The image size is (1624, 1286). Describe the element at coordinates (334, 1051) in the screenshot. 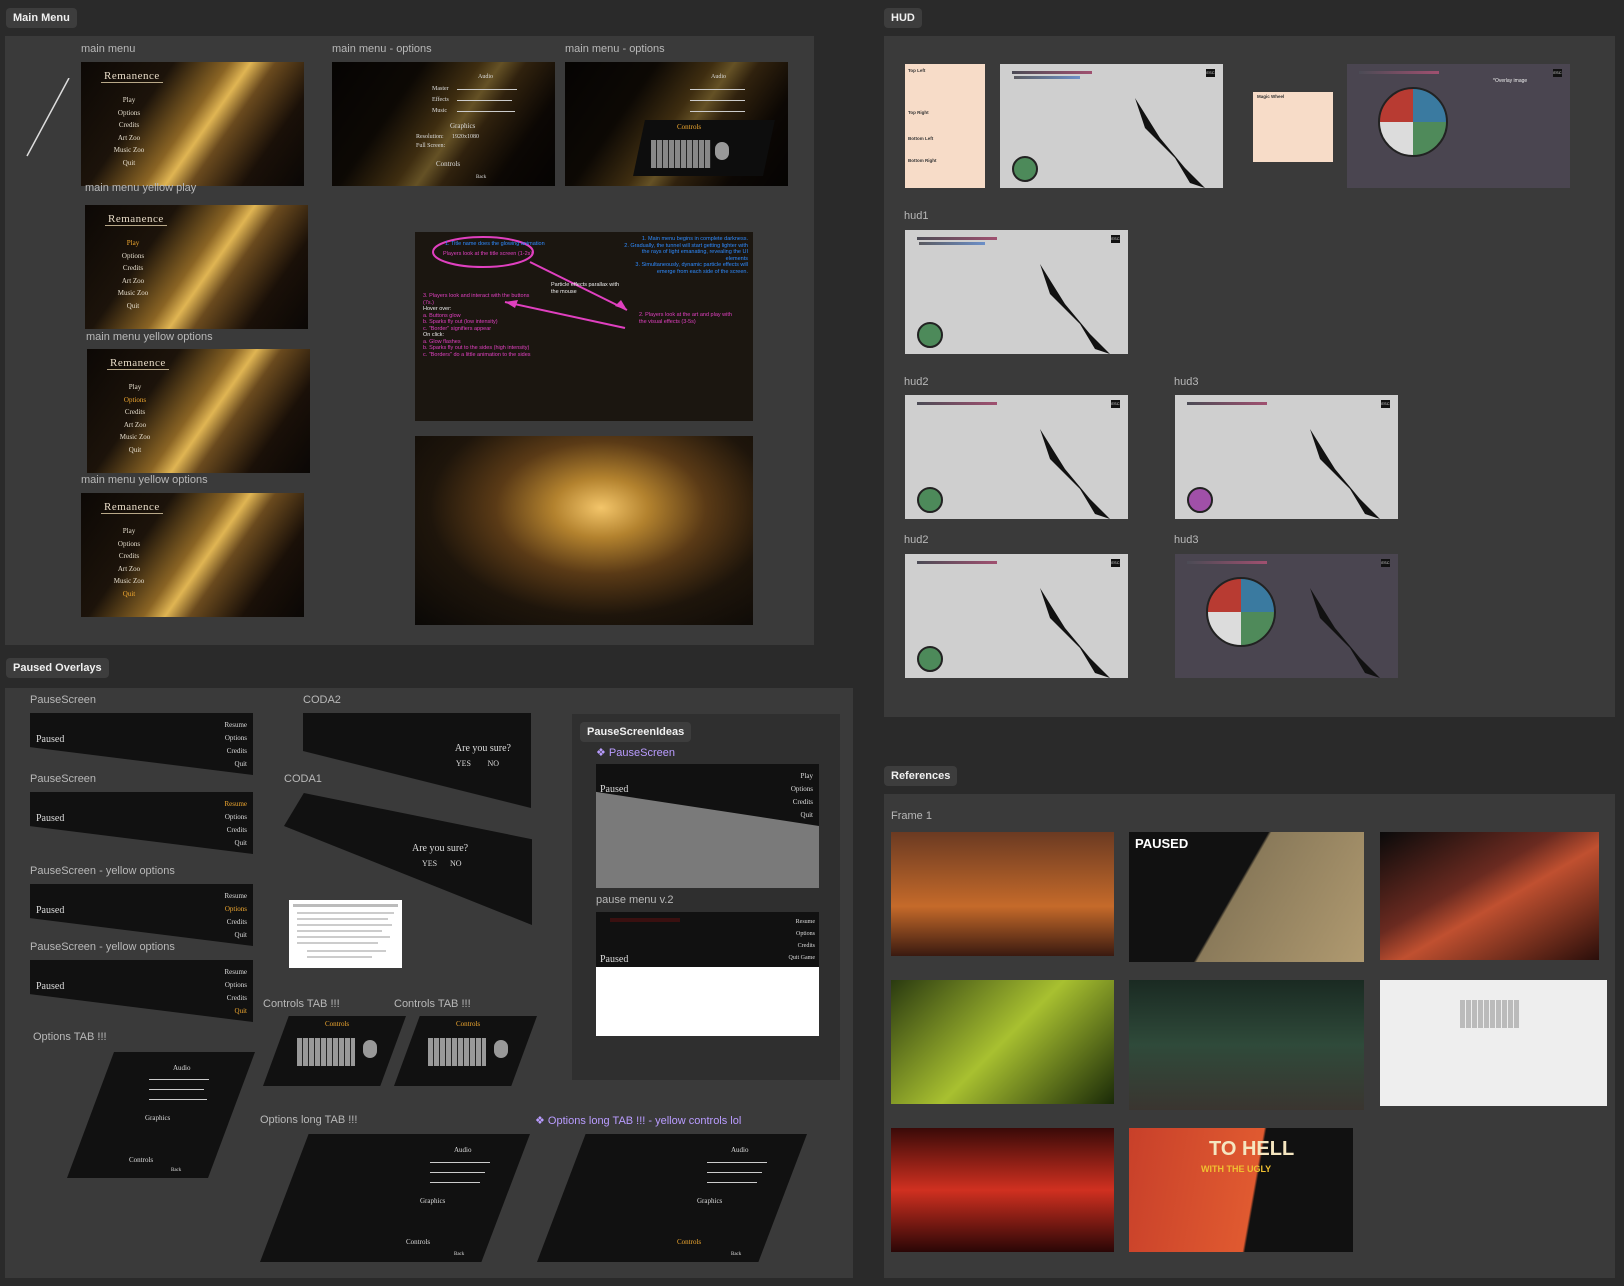

I see `controls-tab-1-frame: Controls` at that location.